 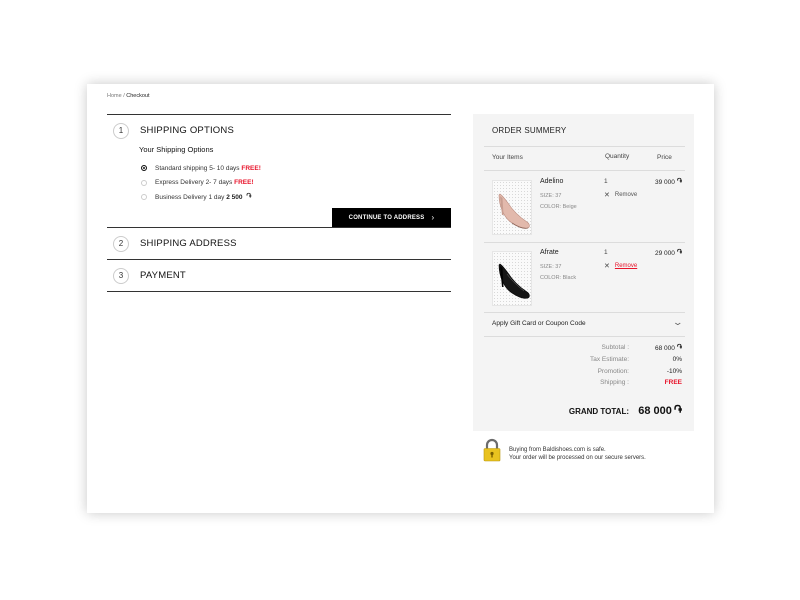 I want to click on item-color: COLOR: Beige, so click(x=558, y=207).